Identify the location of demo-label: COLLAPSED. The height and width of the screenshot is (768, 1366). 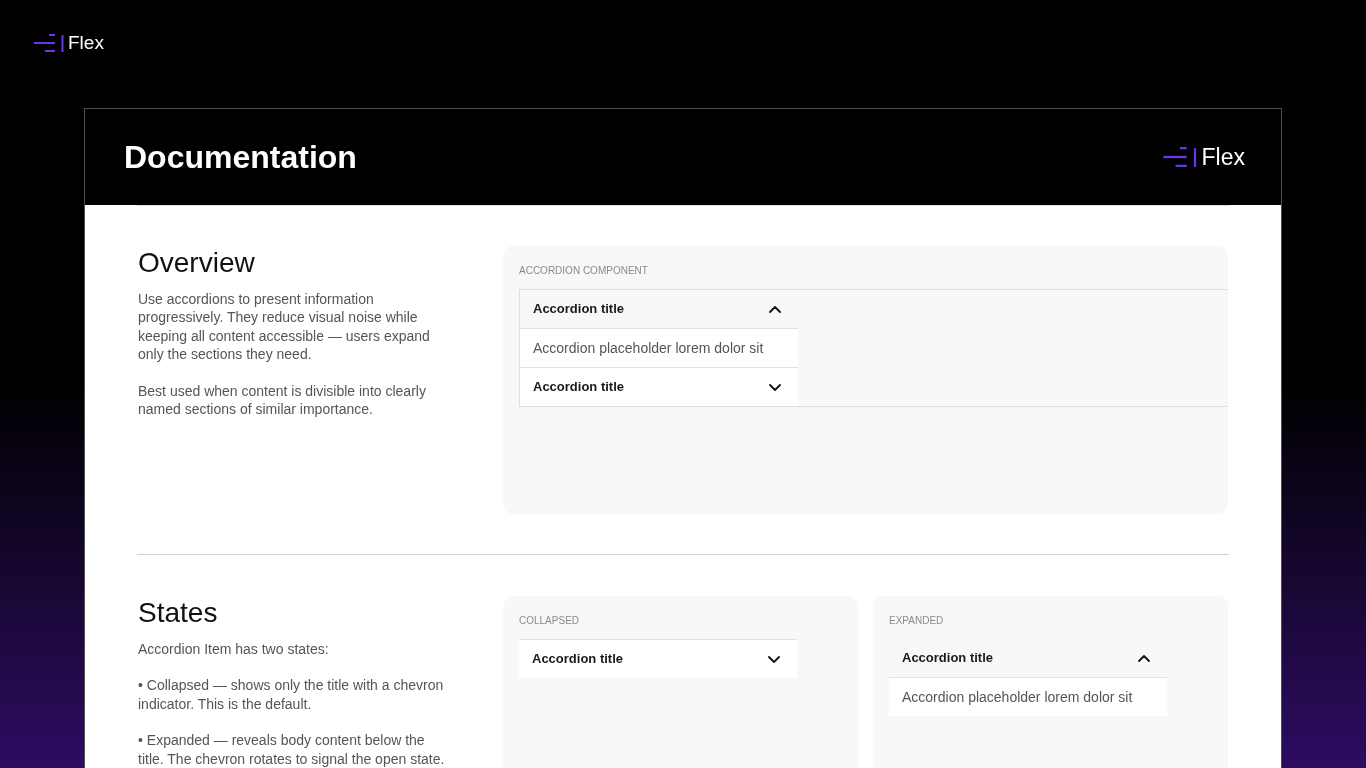
(549, 621).